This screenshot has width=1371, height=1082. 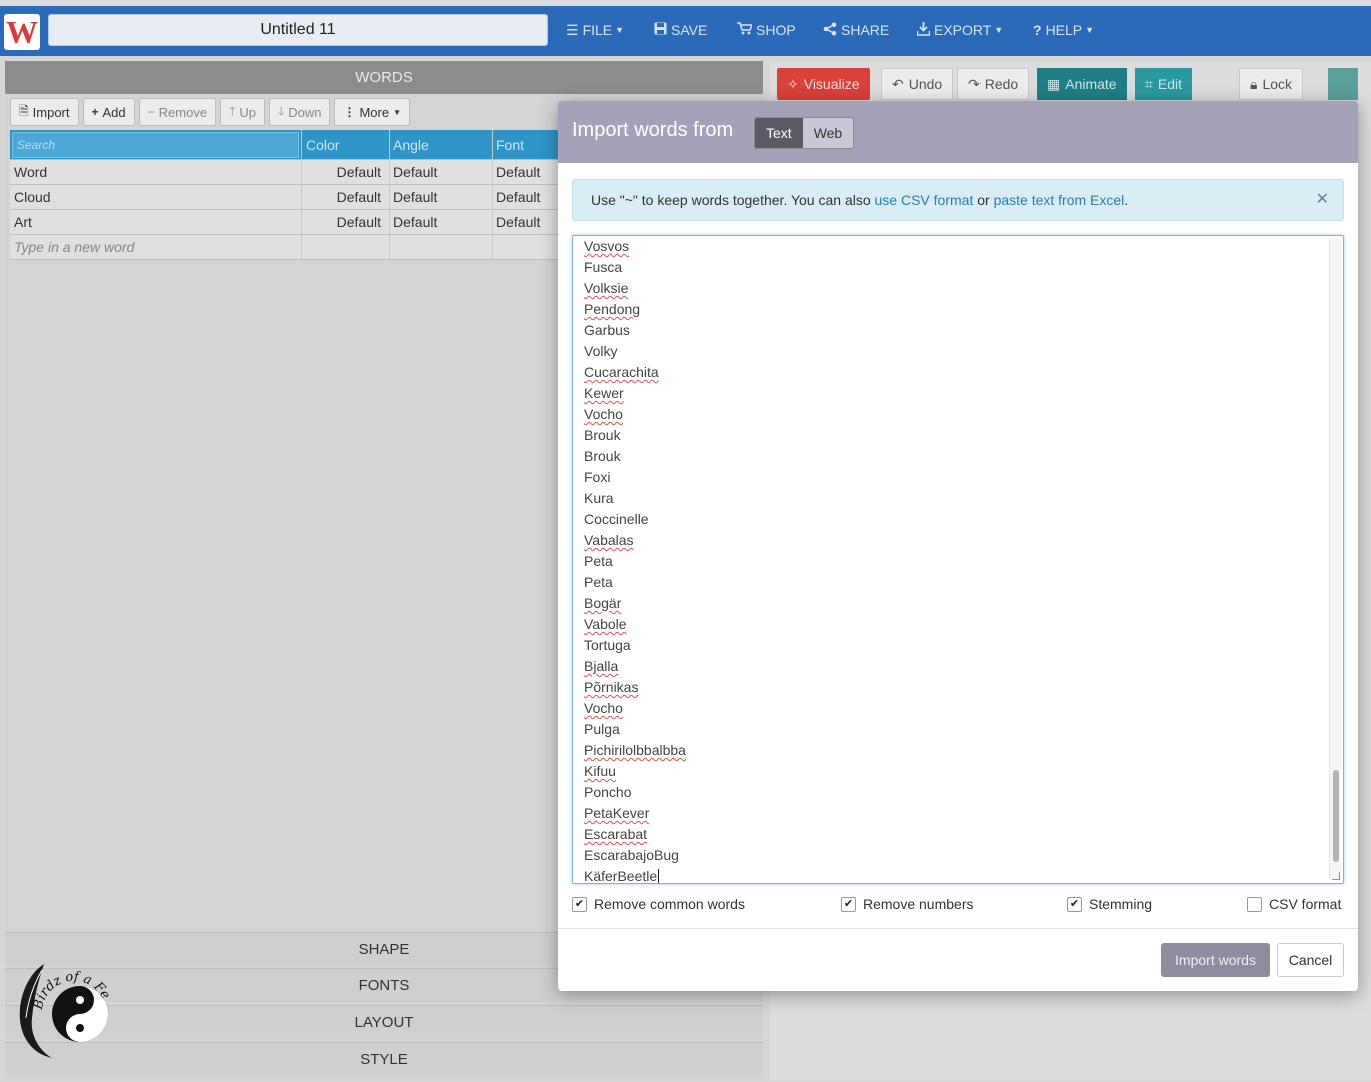 I want to click on word-list-item: Volksie, so click(x=606, y=288).